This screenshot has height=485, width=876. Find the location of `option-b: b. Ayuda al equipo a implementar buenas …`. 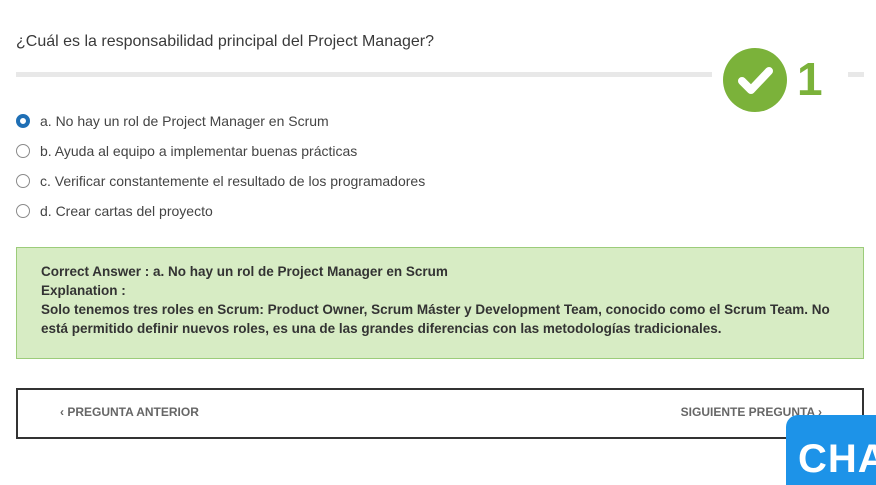

option-b: b. Ayuda al equipo a implementar buenas … is located at coordinates (220, 151).